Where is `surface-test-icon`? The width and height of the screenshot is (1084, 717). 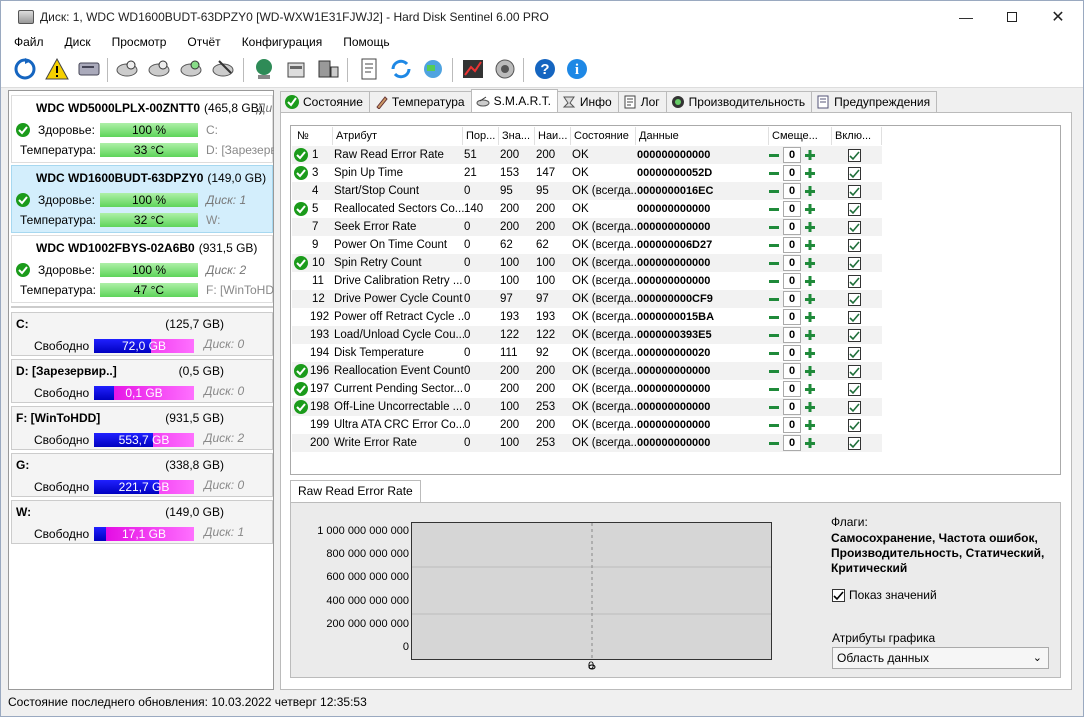
surface-test-icon is located at coordinates (159, 69).